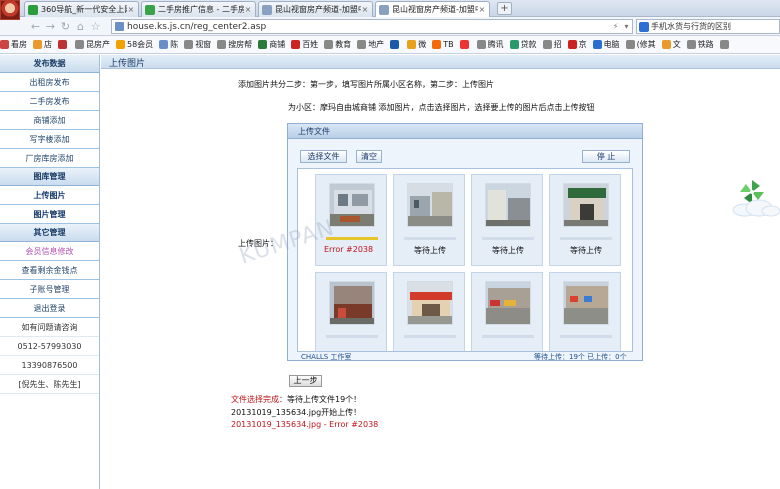 The image size is (780, 489). Describe the element at coordinates (81, 9) in the screenshot. I see `browser-tab-1: 360导航_新一代安全上网导航×` at that location.